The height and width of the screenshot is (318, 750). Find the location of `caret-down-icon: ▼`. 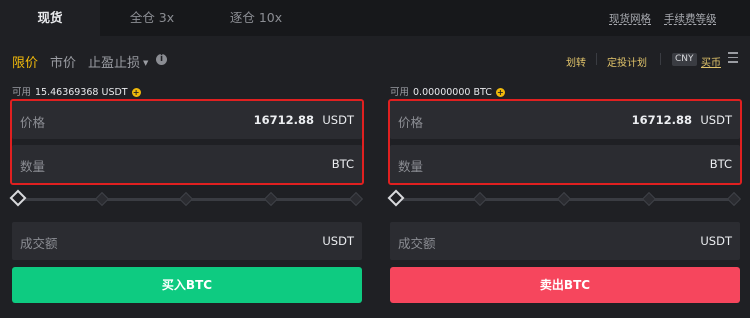

caret-down-icon: ▼ is located at coordinates (146, 63).